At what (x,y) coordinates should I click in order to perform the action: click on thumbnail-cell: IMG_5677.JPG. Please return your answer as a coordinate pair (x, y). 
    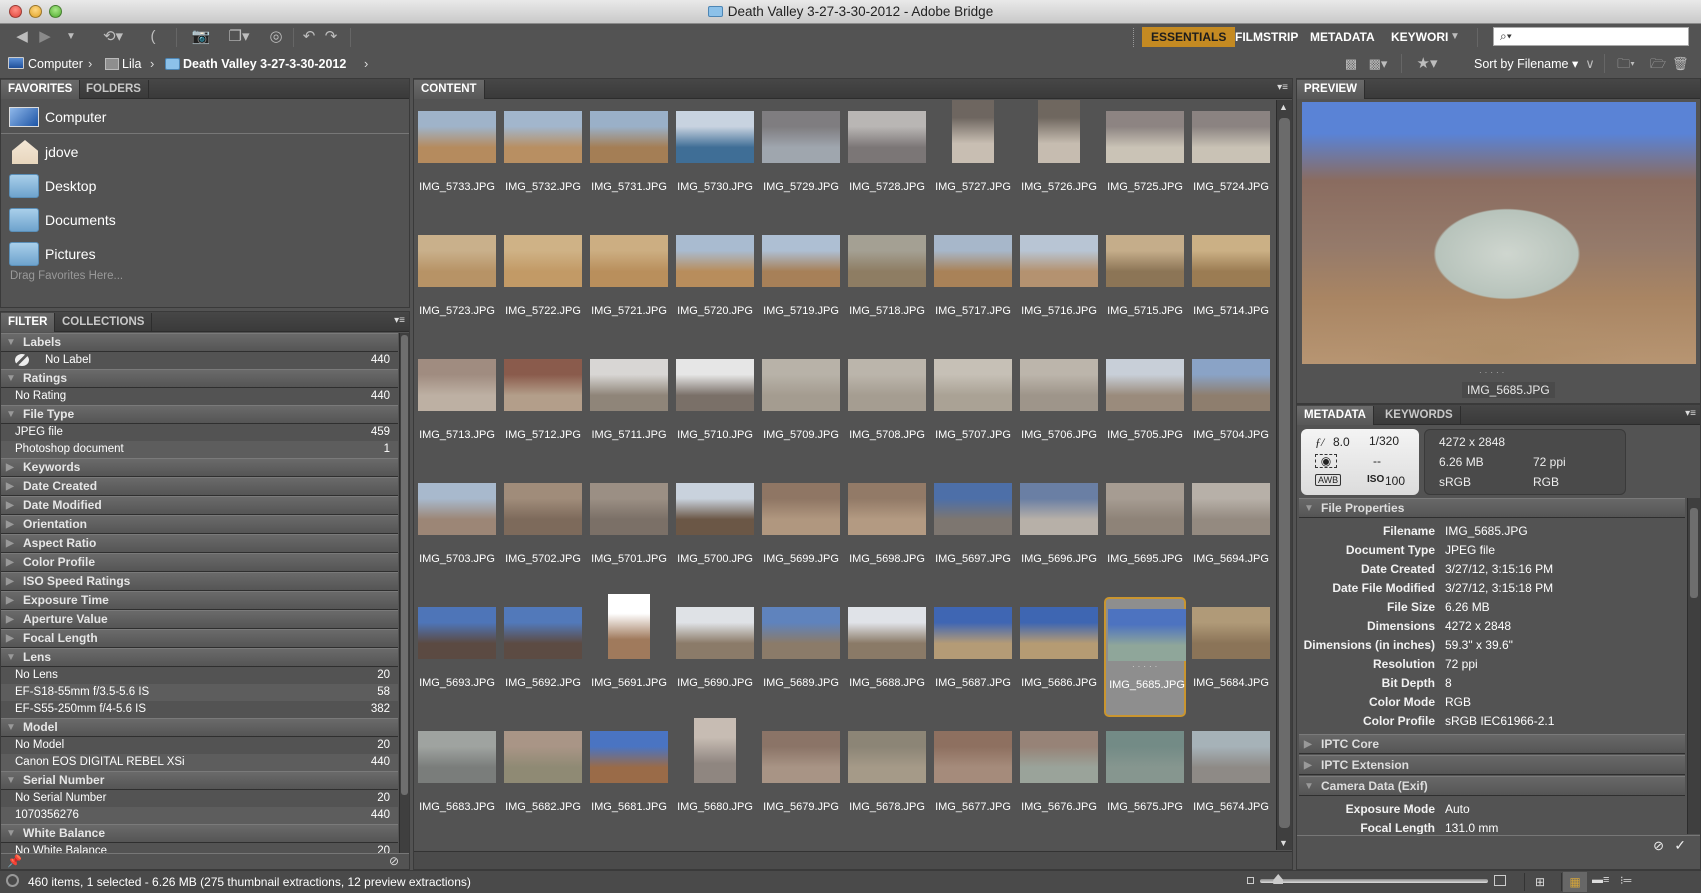
    Looking at the image, I should click on (973, 781).